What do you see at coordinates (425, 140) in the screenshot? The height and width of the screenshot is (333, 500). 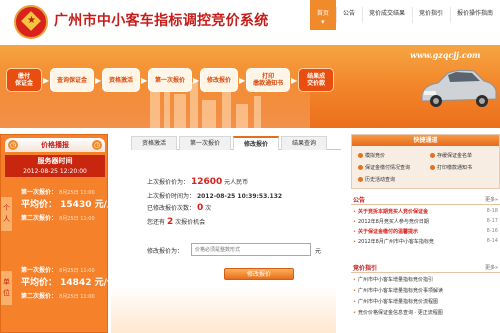 I see `quick-links-title: 快捷通道` at bounding box center [425, 140].